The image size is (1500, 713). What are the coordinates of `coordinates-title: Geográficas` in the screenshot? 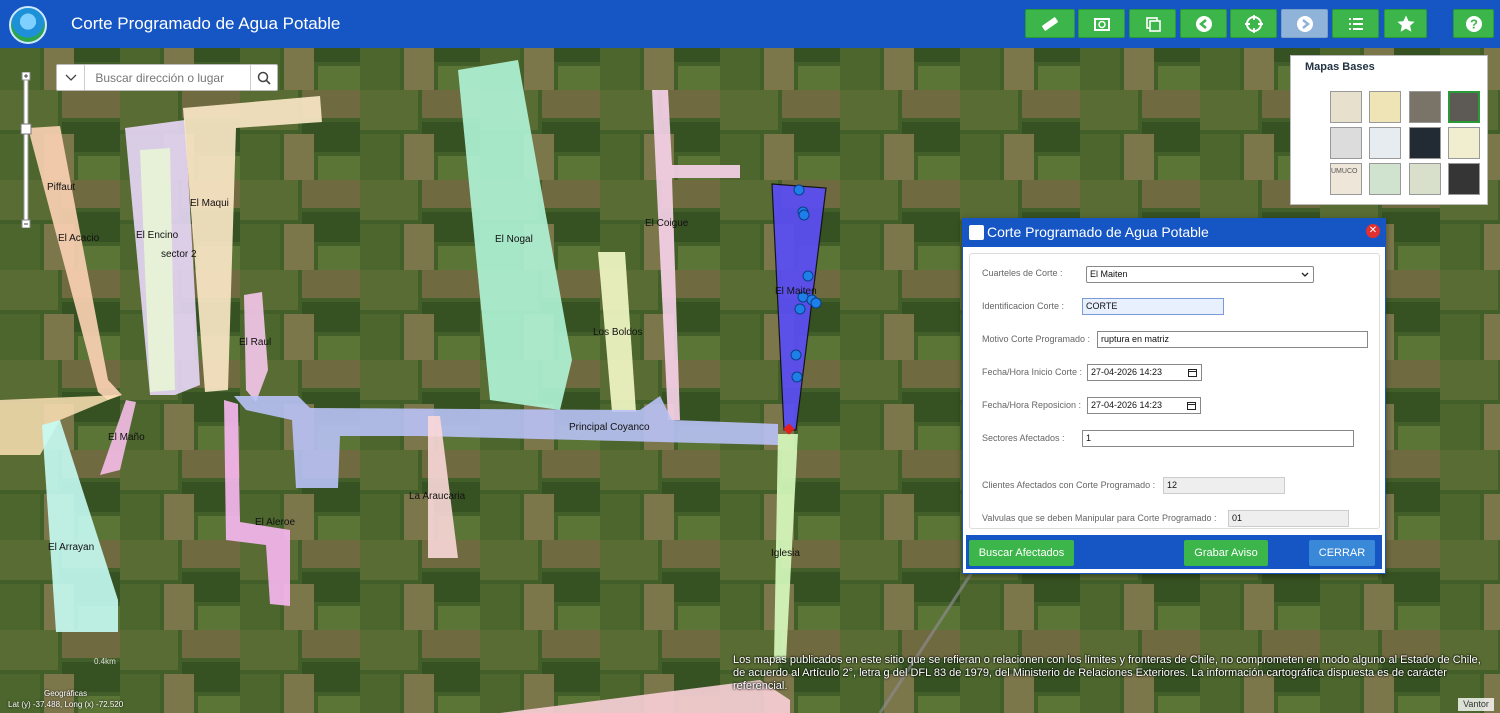 It's located at (66, 693).